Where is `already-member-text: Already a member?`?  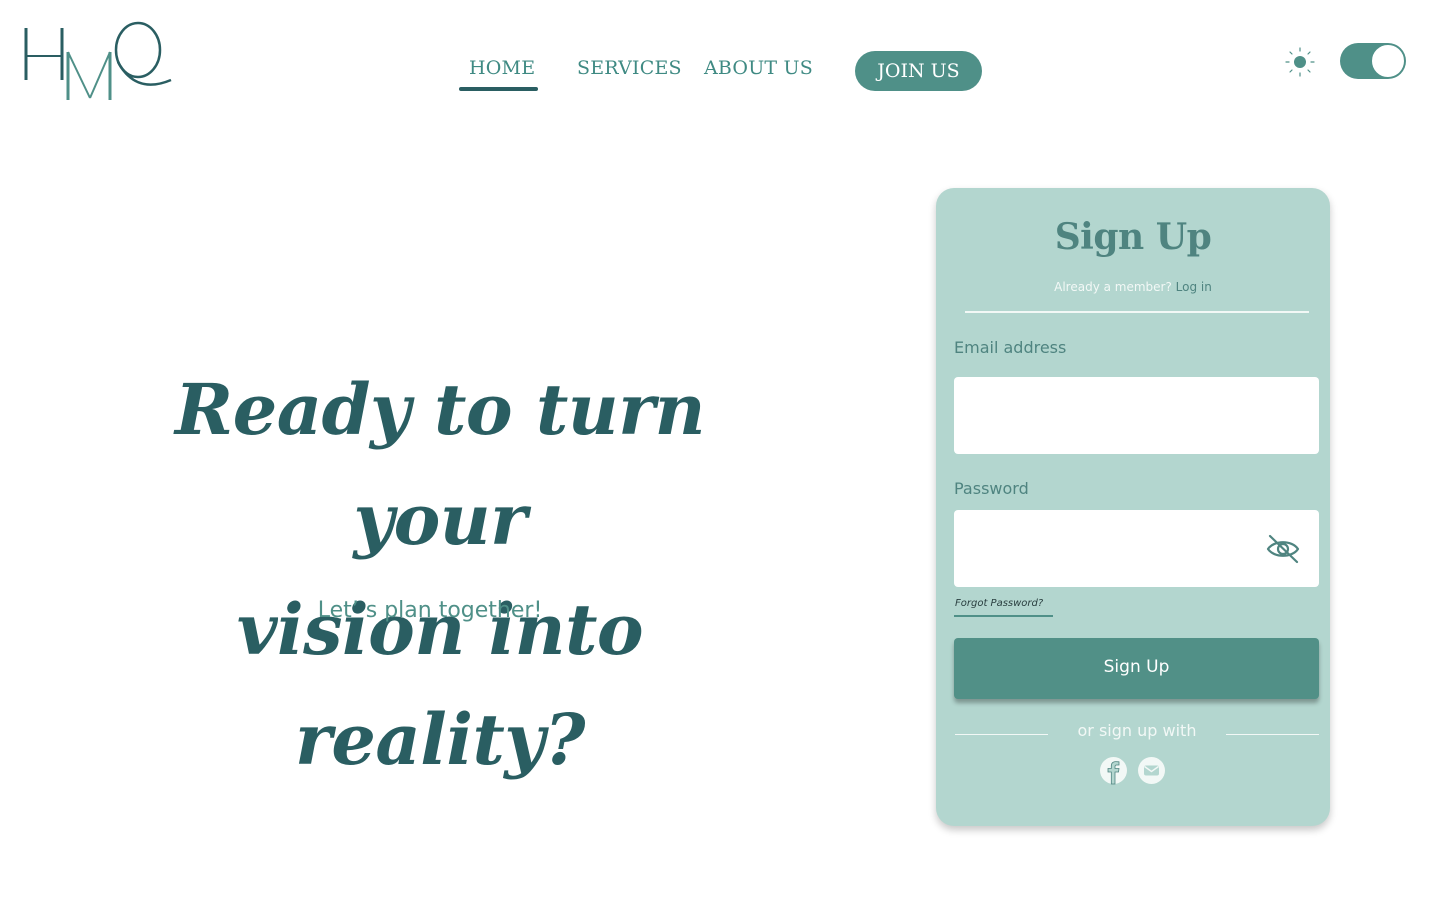
already-member-text: Already a member? is located at coordinates (1113, 287).